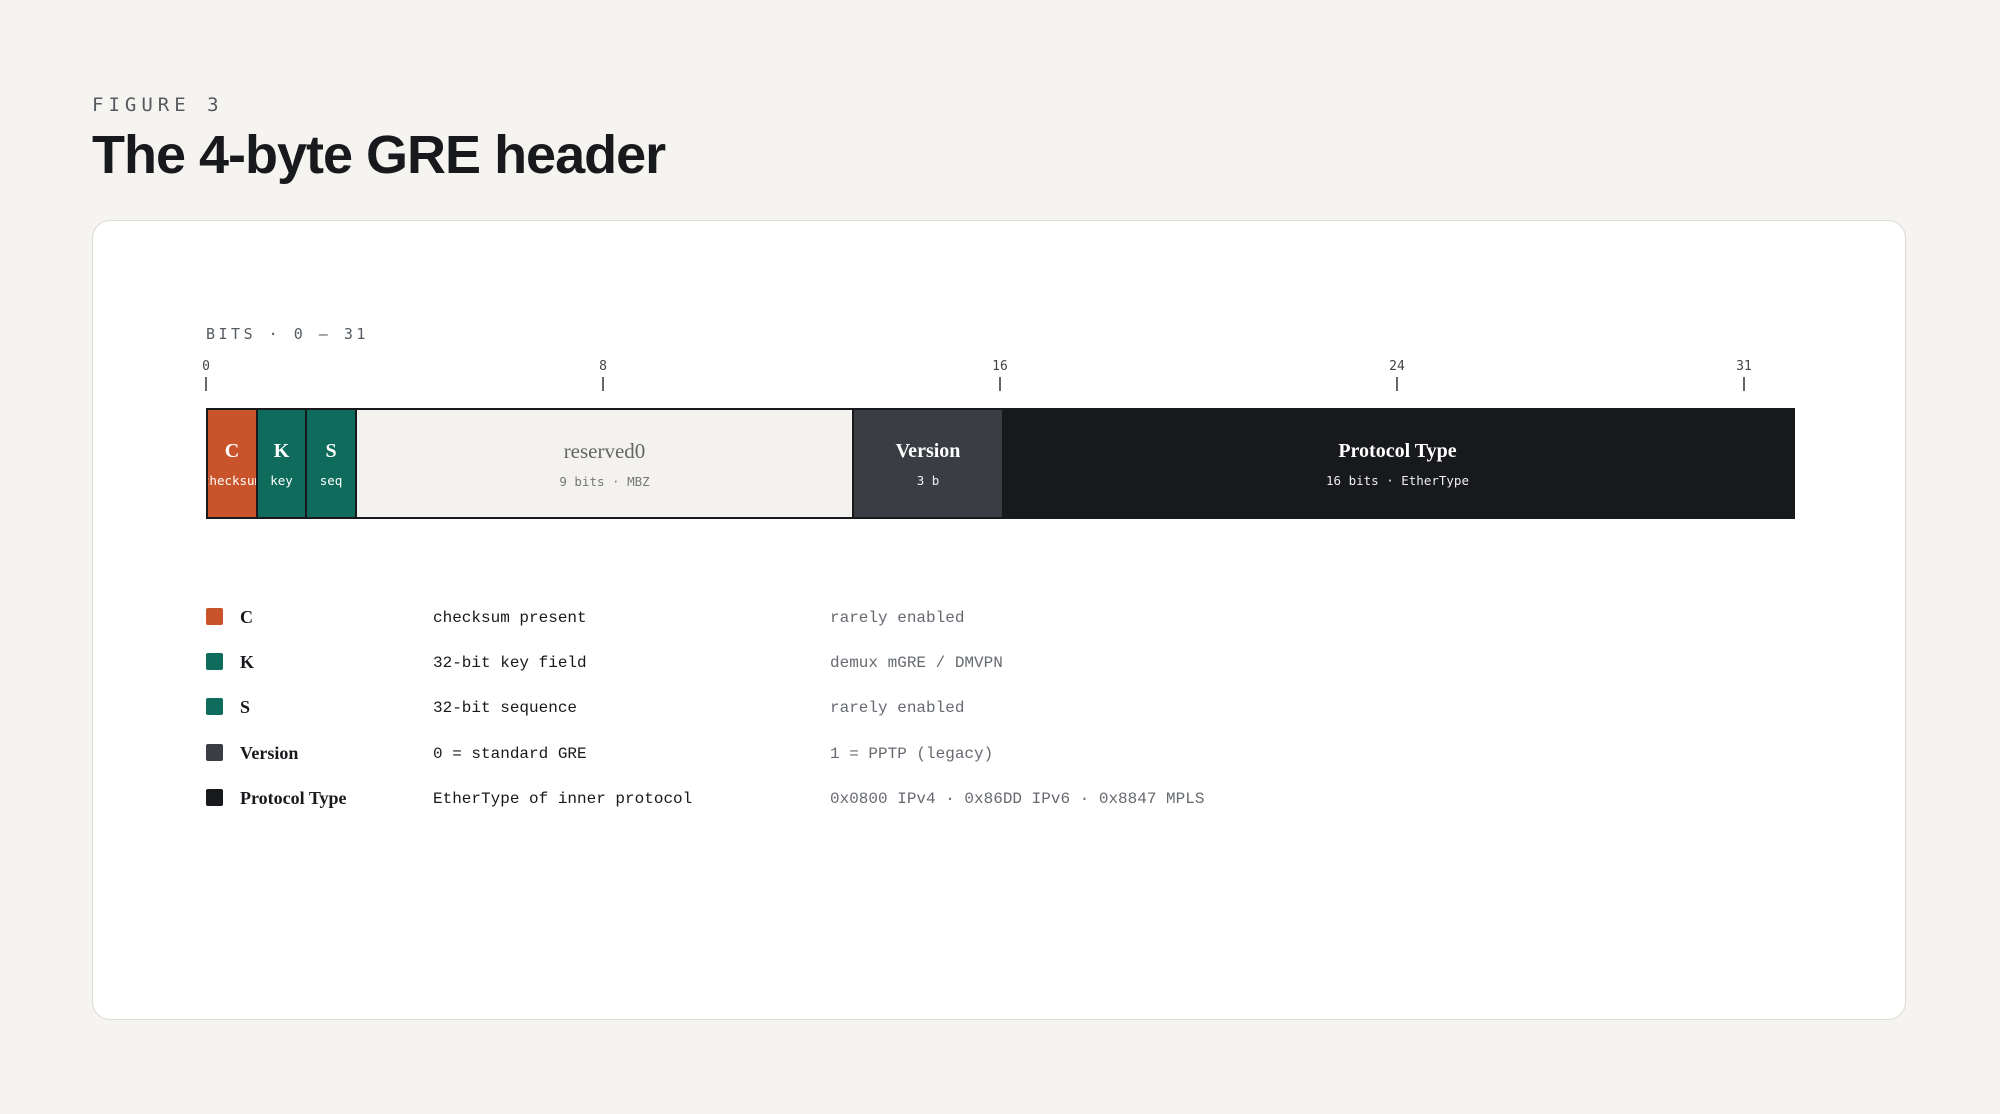 Image resolution: width=2000 pixels, height=1114 pixels. Describe the element at coordinates (1017, 799) in the screenshot. I see `legend-note: 0x0800 IPv4 · 0x86DD IPv6 · 0x8847 MPLS` at that location.